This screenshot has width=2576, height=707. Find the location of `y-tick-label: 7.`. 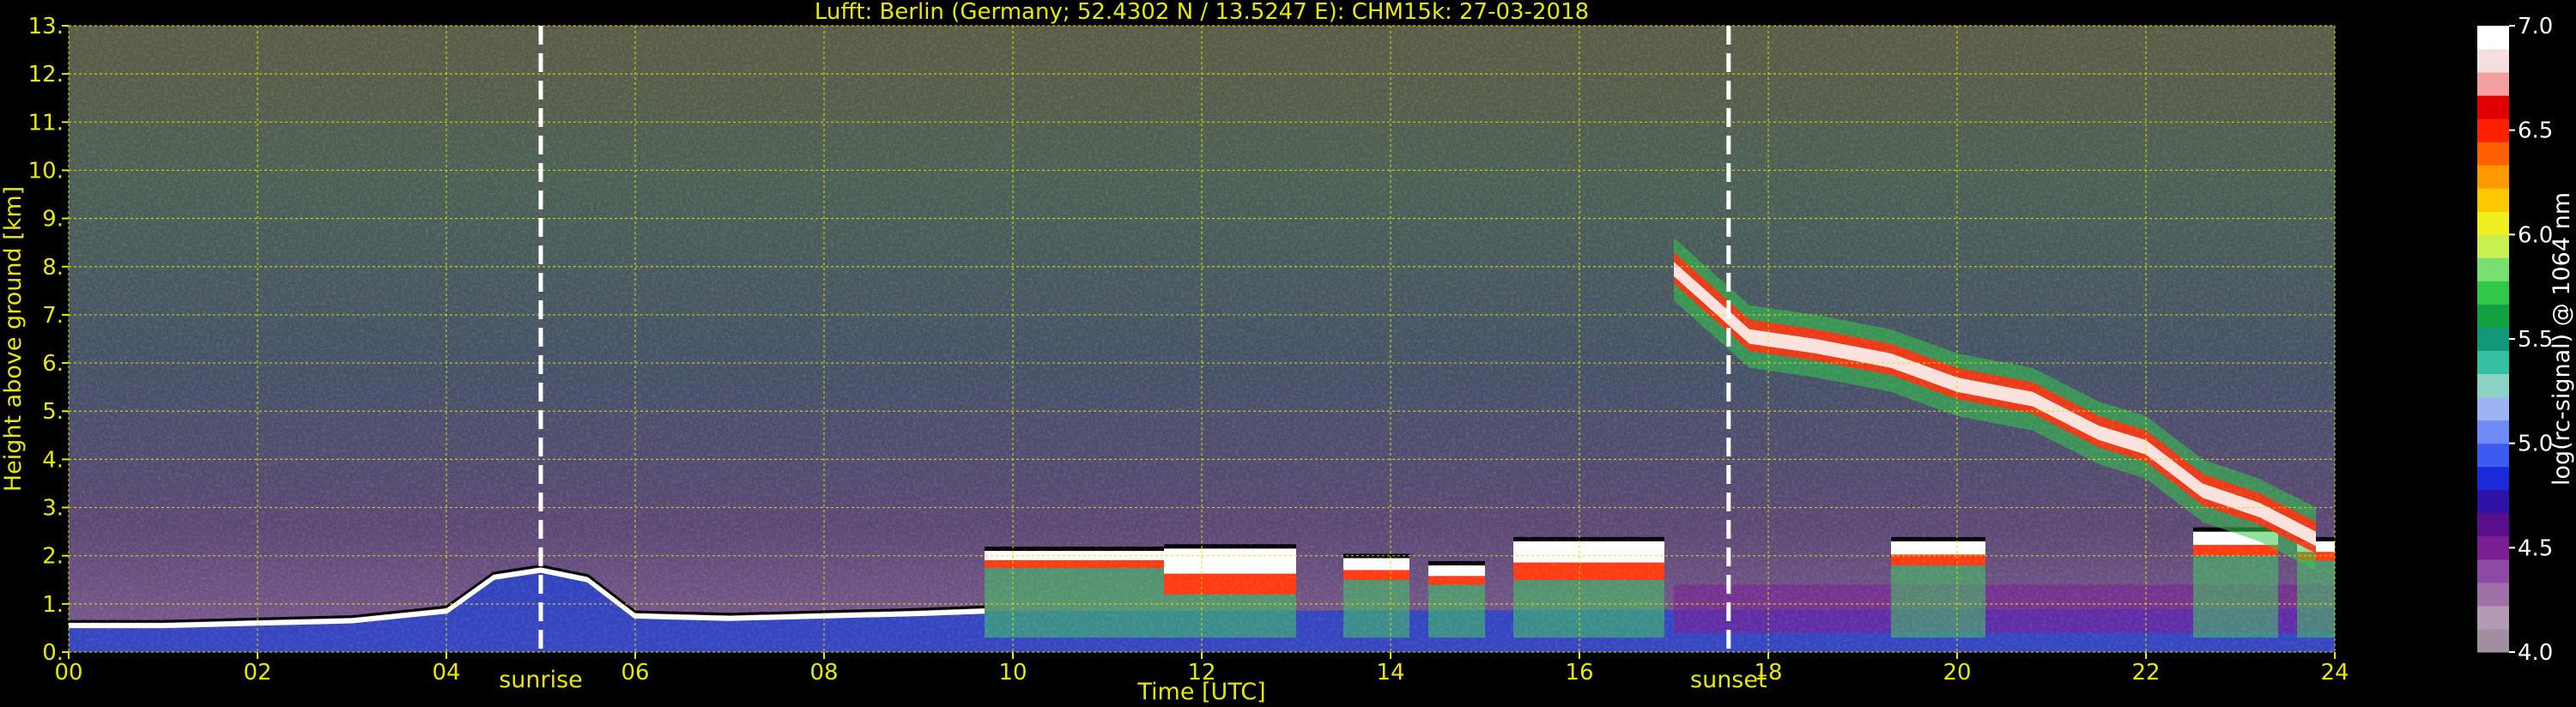

y-tick-label: 7. is located at coordinates (53, 316).